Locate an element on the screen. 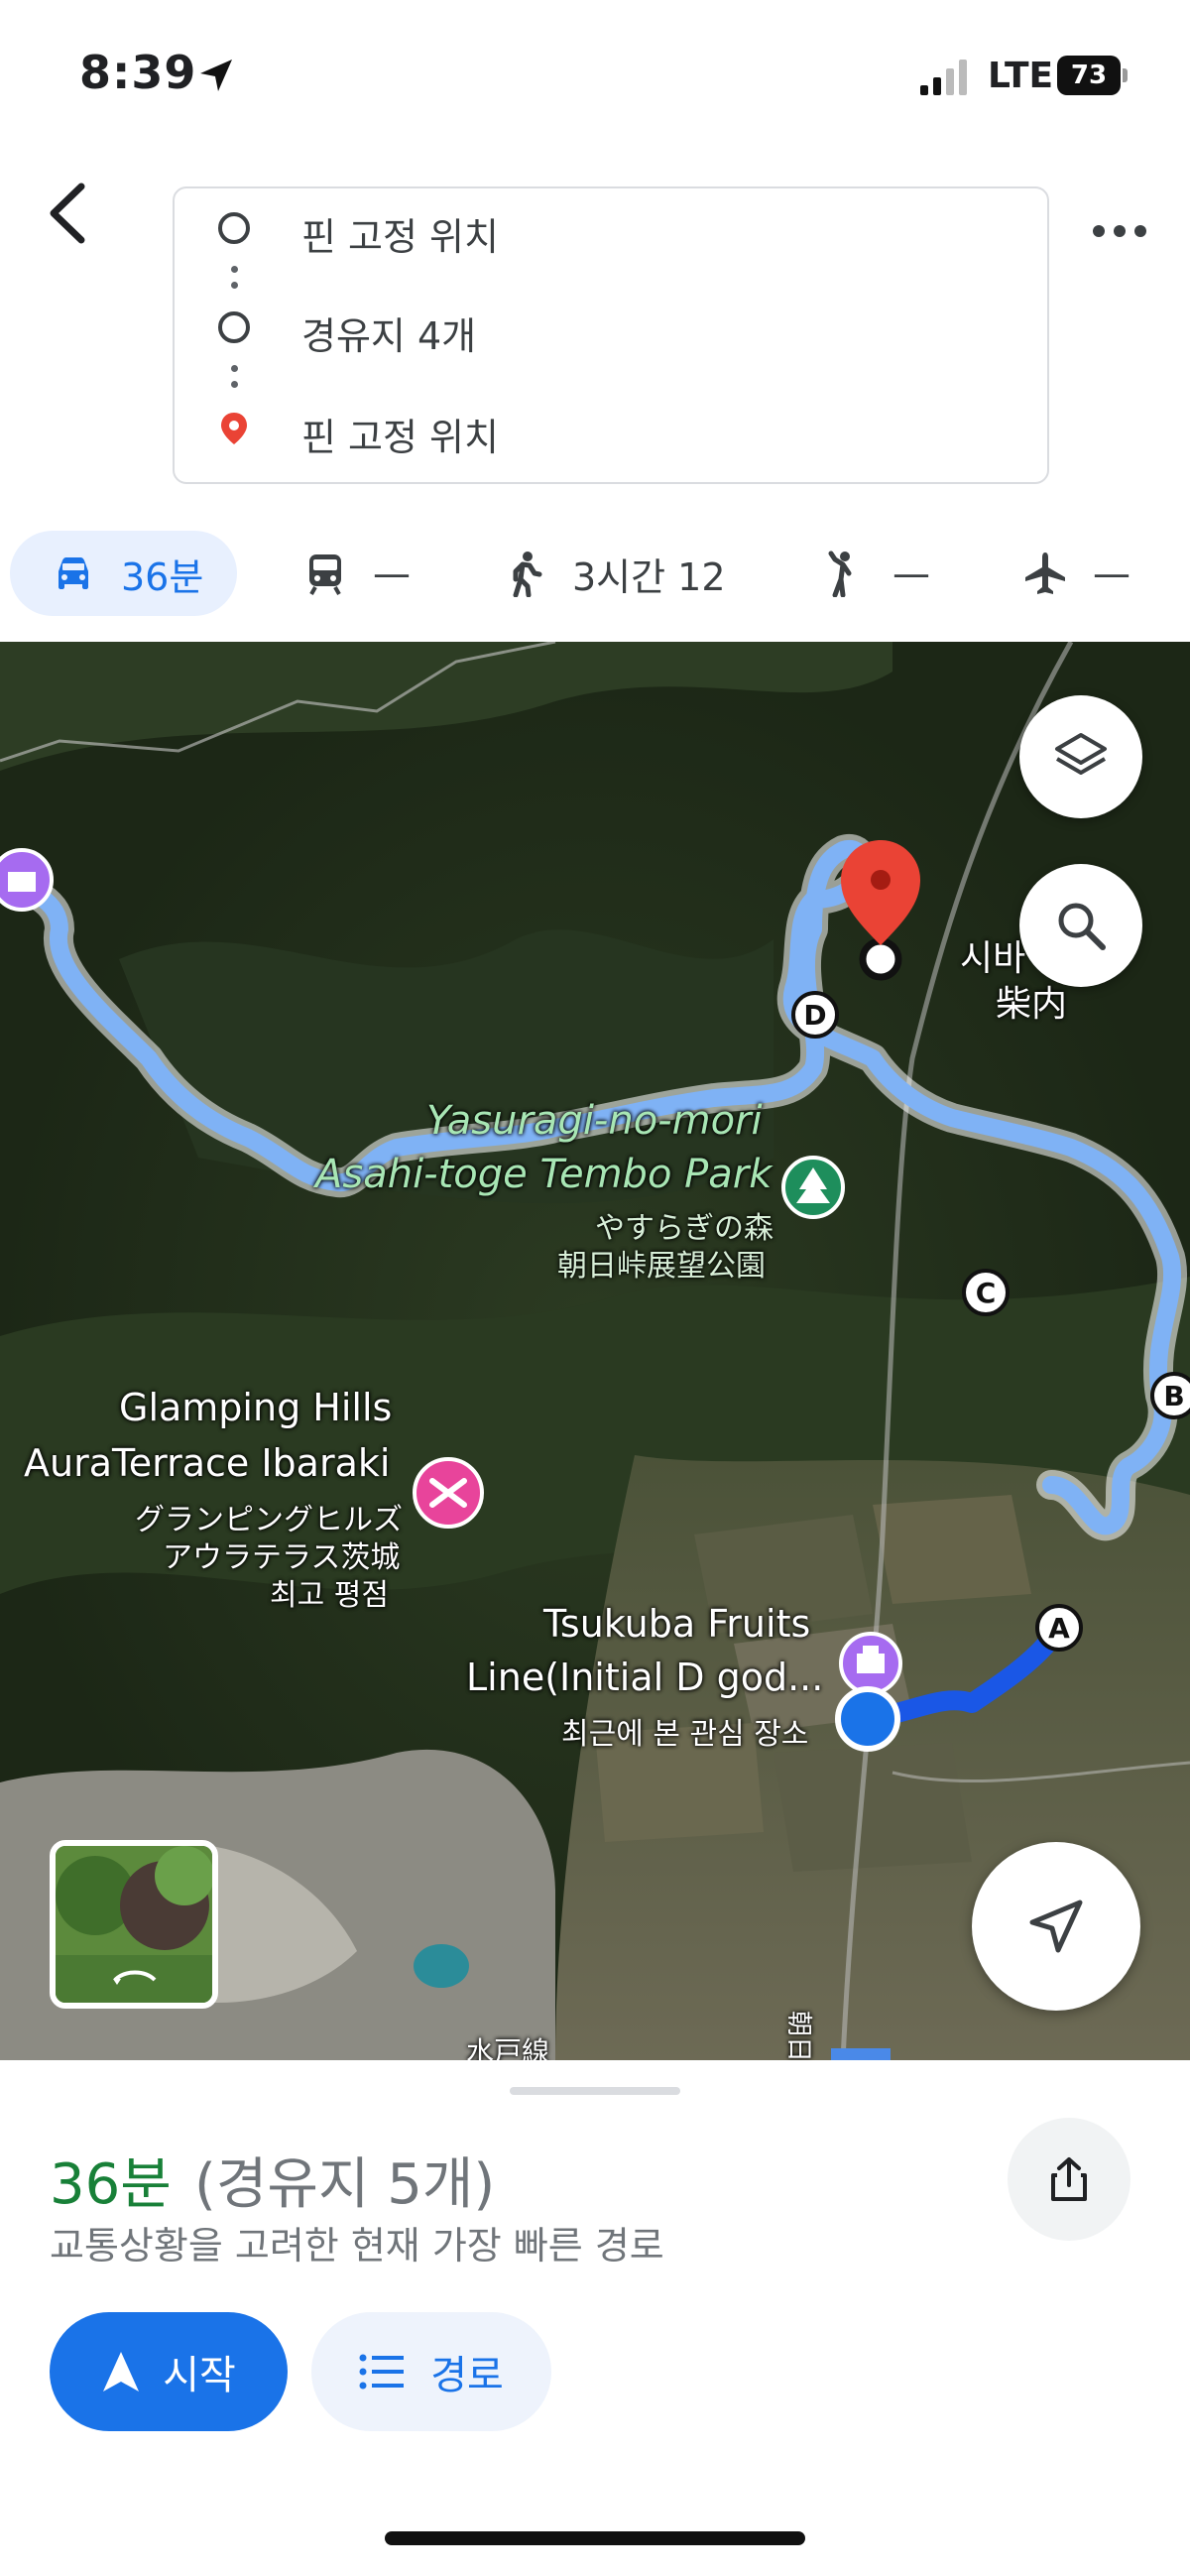 The image size is (1190, 2576). layers-button is located at coordinates (1080, 756).